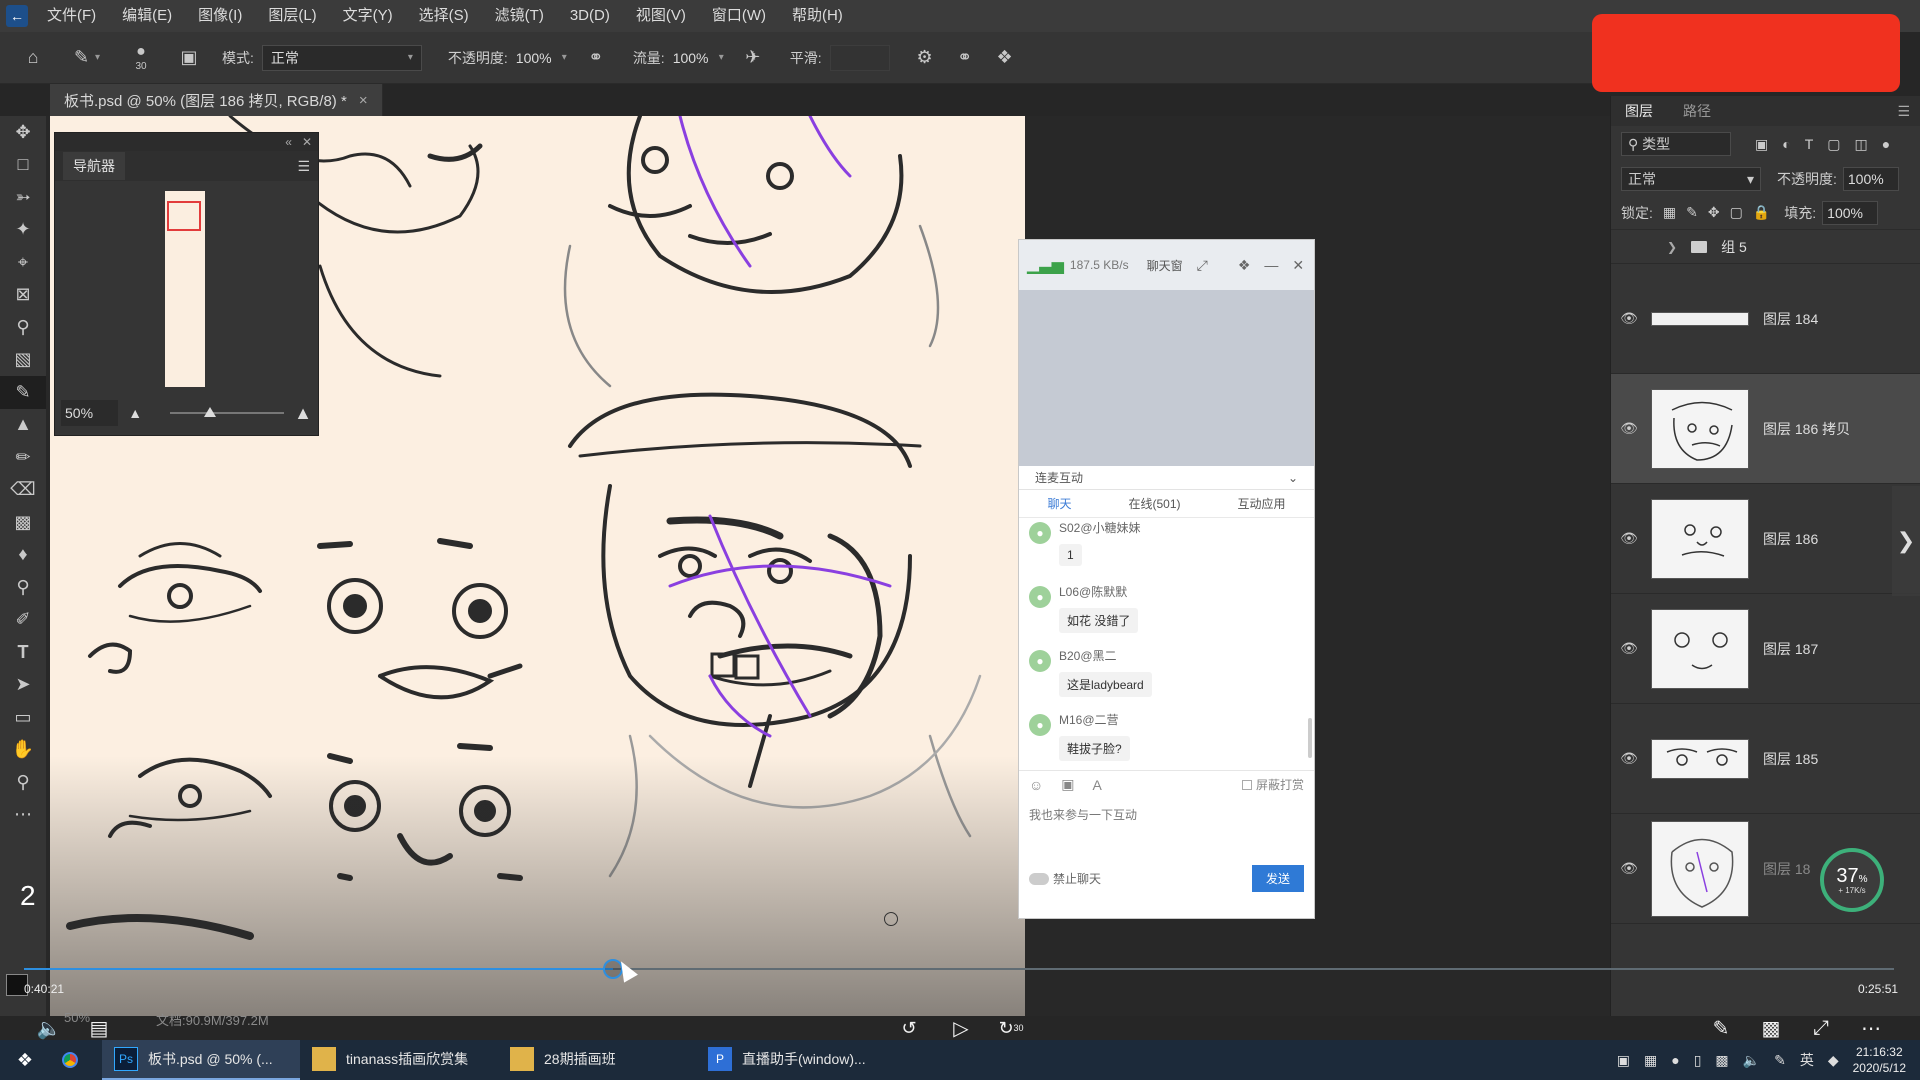 This screenshot has height=1080, width=1920. I want to click on zoom-slider, so click(227, 412).